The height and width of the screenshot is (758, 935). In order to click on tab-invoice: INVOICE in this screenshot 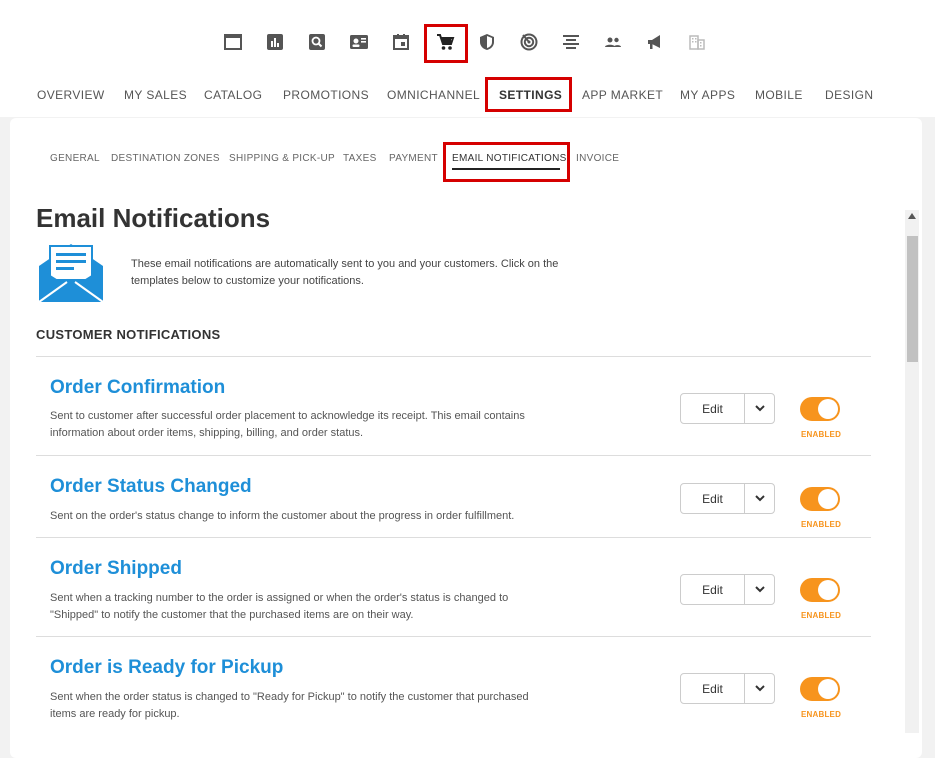, I will do `click(597, 158)`.